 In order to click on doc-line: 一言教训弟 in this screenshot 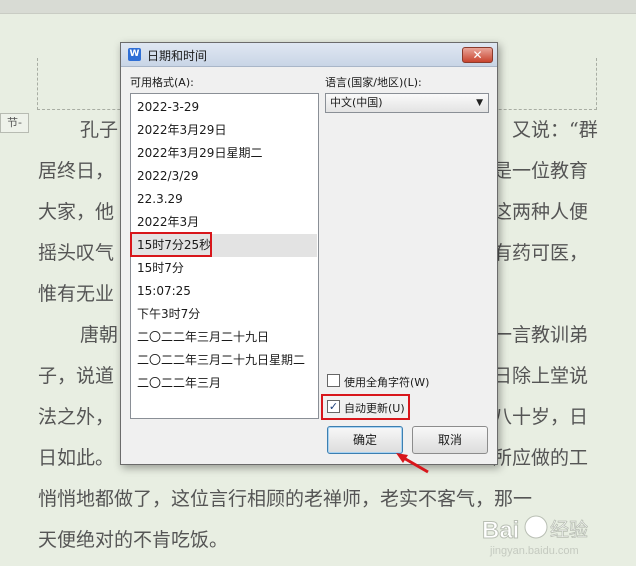, I will do `click(541, 335)`.